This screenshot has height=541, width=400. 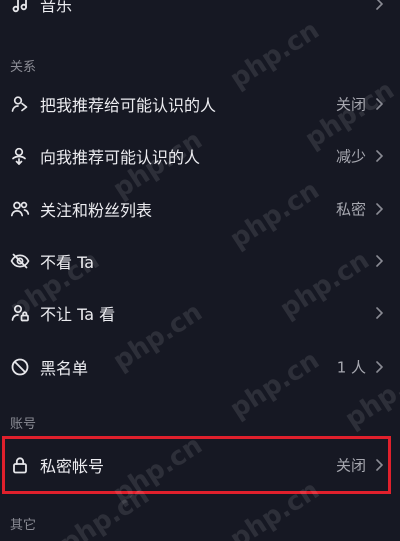 I want to click on settings-item-label: 不看 Ta, so click(x=67, y=262).